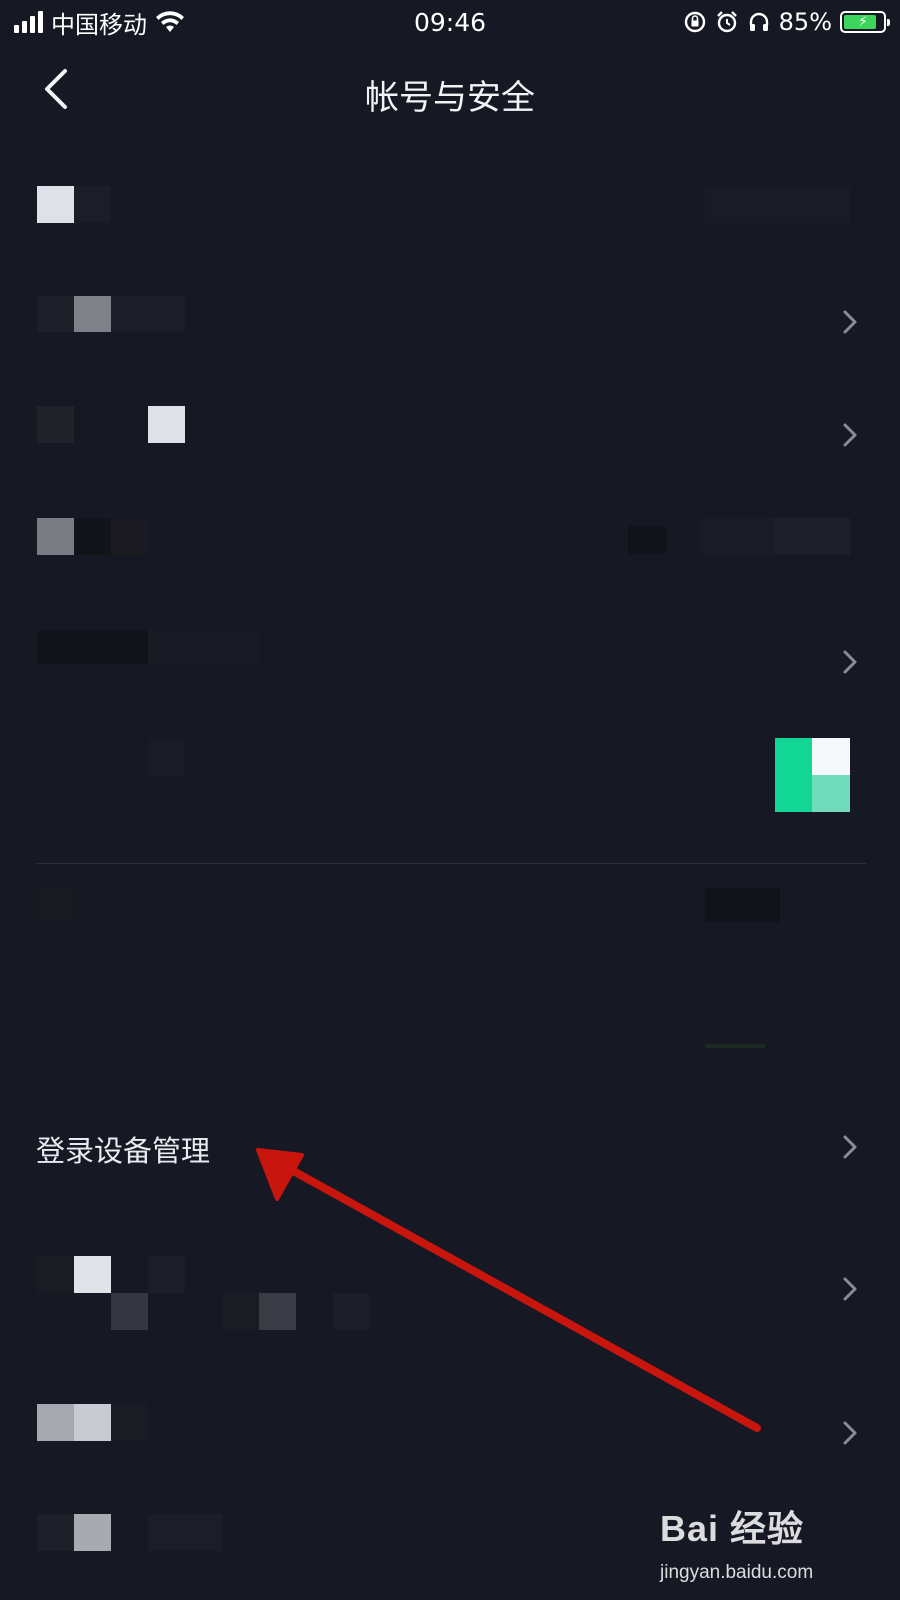  What do you see at coordinates (758, 21) in the screenshot?
I see `headphones-icon` at bounding box center [758, 21].